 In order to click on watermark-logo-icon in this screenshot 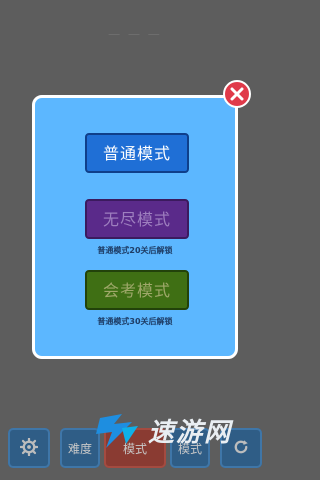, I will do `click(117, 431)`.